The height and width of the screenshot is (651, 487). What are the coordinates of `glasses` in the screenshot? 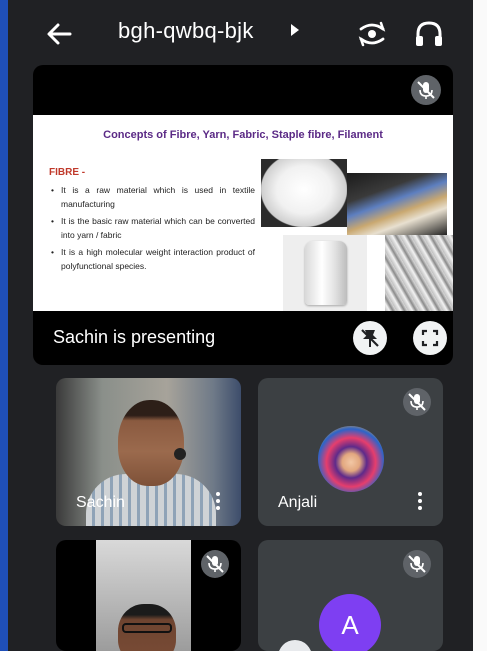 It's located at (147, 628).